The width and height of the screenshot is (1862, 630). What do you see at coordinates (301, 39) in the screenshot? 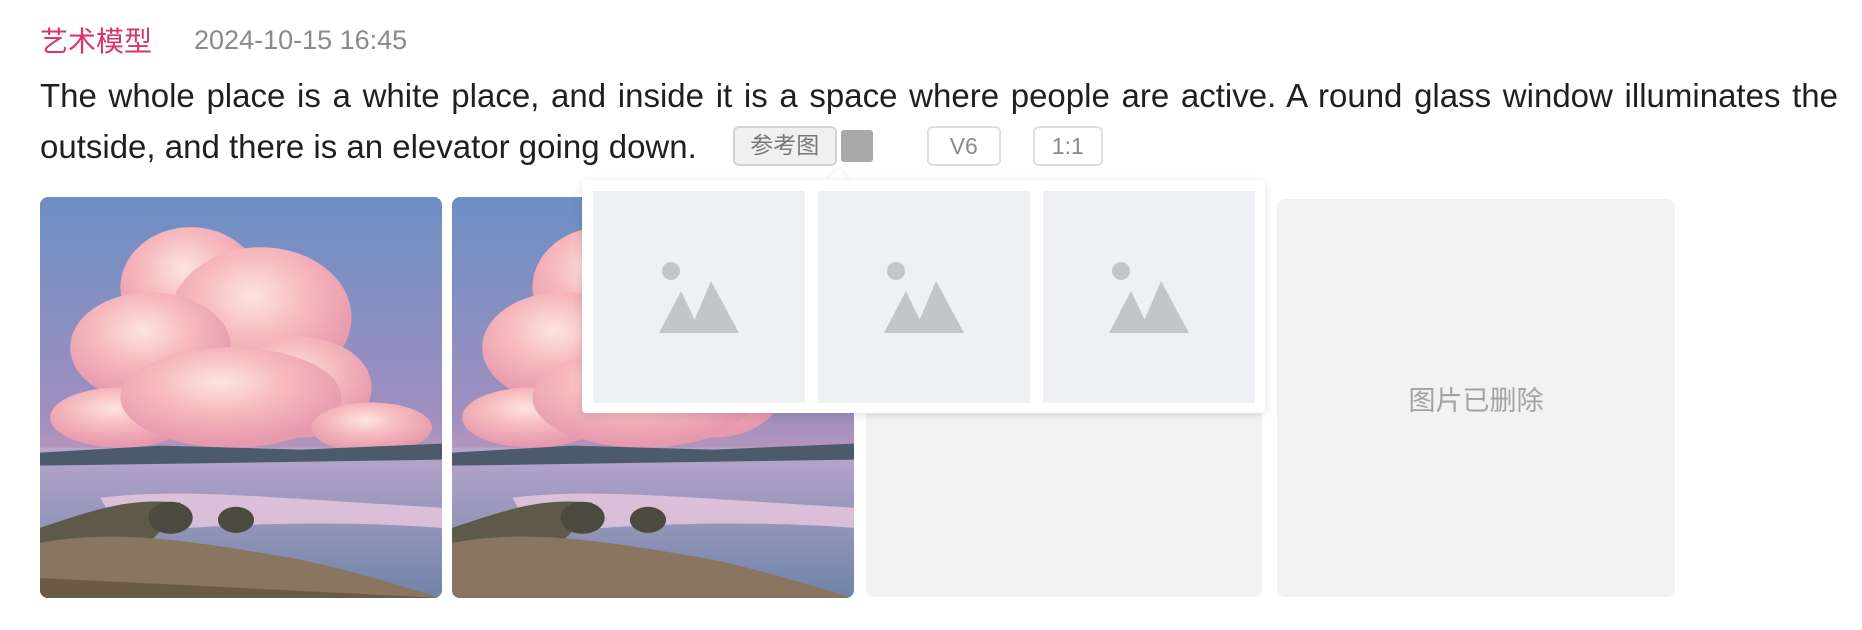
I see `timestamp: 2024-10-15 16:45` at bounding box center [301, 39].